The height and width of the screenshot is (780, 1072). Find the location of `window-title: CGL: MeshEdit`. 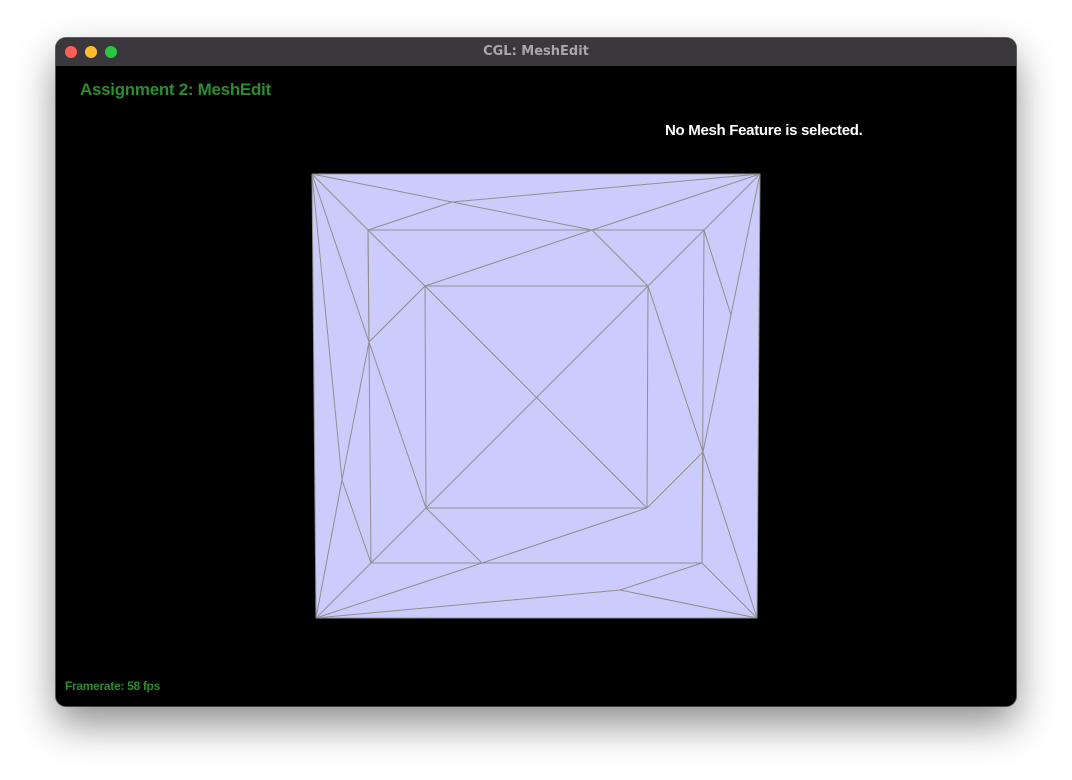

window-title: CGL: MeshEdit is located at coordinates (536, 51).